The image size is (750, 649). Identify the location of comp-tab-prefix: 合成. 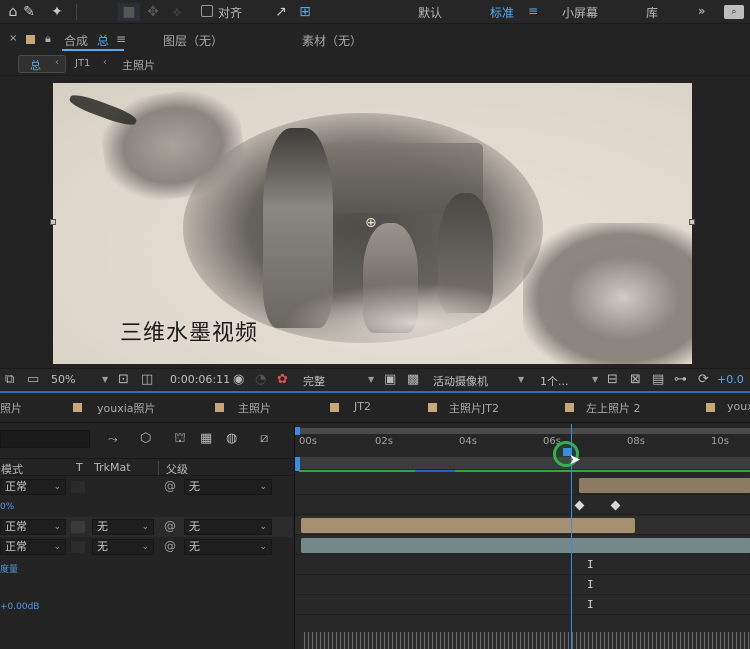
(76, 40).